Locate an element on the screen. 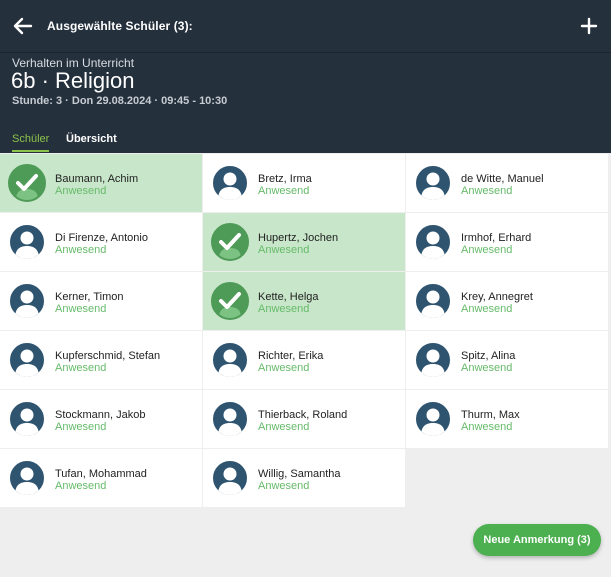 This screenshot has height=577, width=611. student-card: Thurm, Max Anwesend is located at coordinates (507, 419).